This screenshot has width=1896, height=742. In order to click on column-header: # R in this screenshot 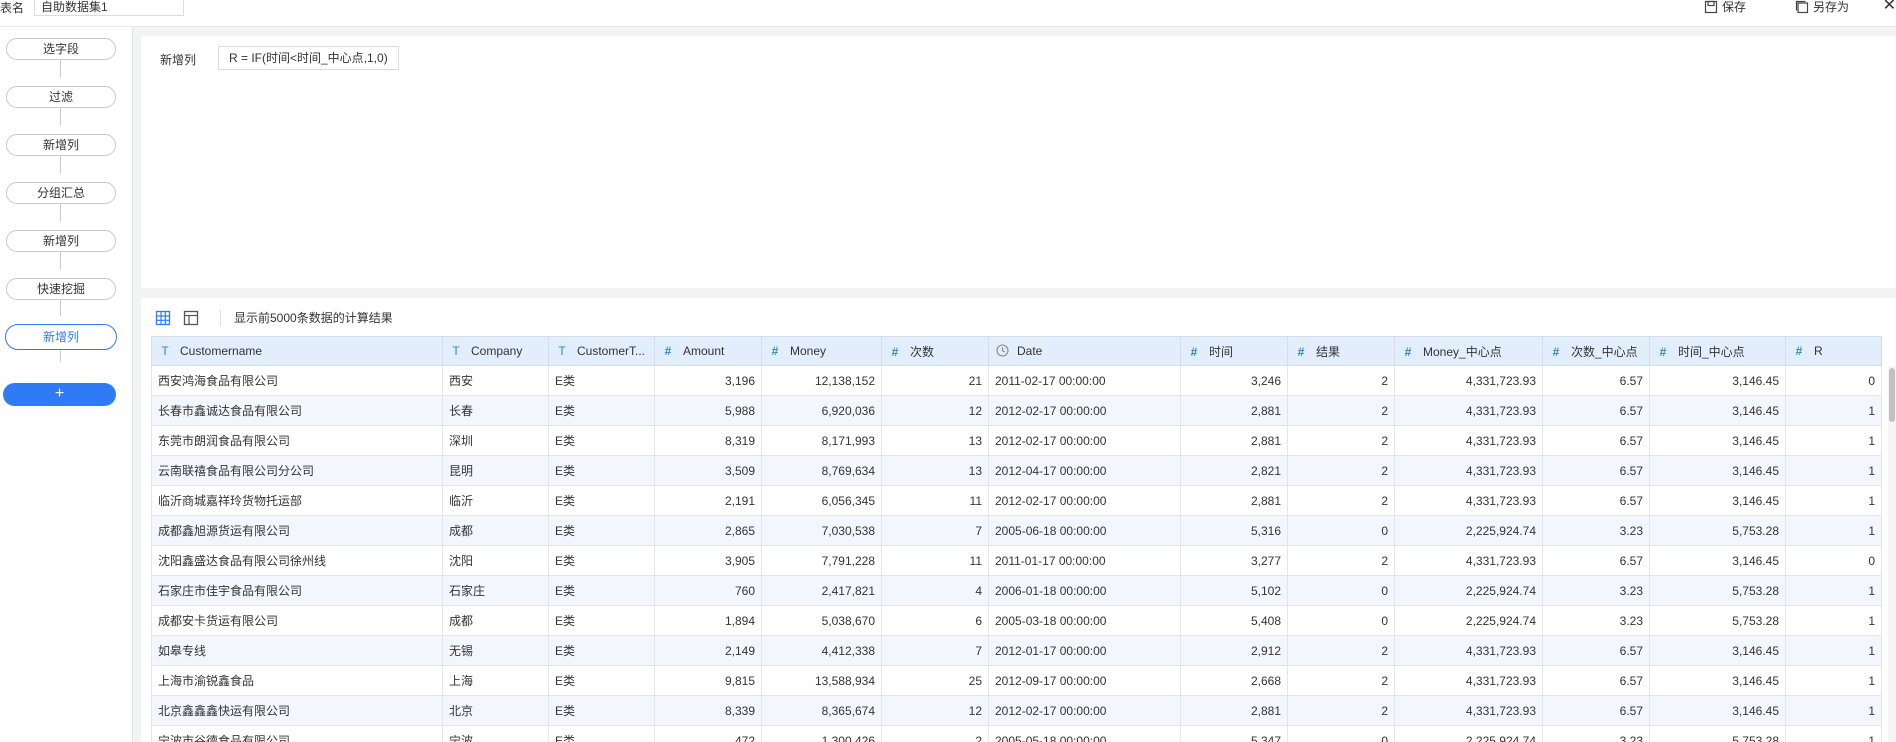, I will do `click(1833, 351)`.